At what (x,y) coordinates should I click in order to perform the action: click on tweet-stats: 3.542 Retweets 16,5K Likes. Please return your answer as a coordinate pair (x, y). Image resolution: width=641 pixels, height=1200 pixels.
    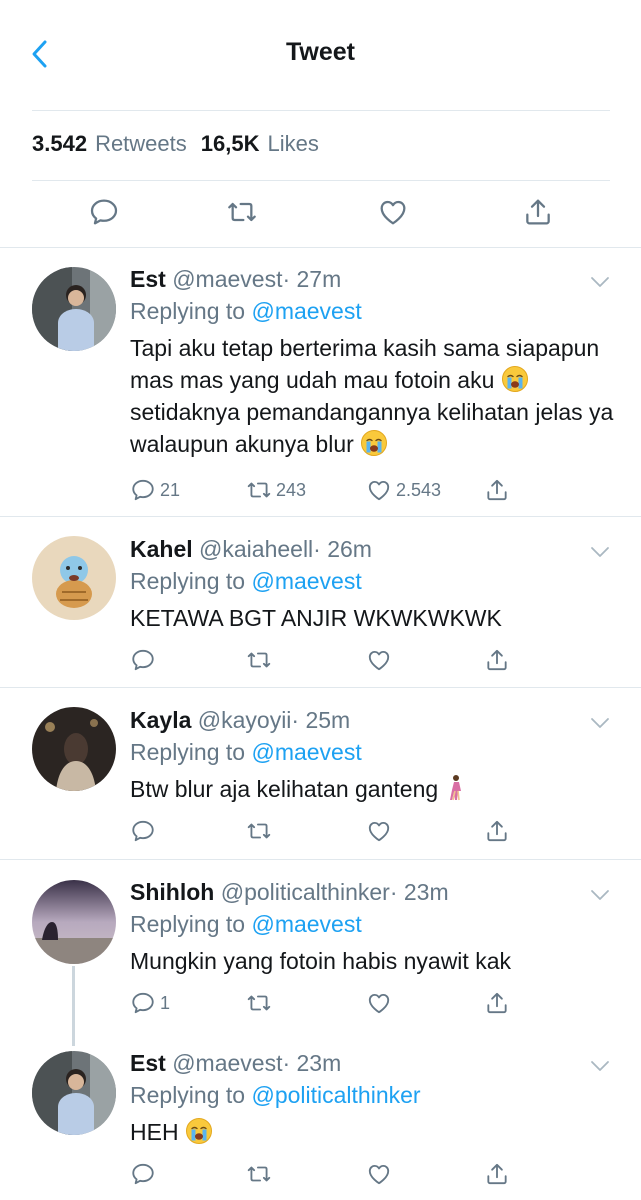
    Looking at the image, I should click on (178, 144).